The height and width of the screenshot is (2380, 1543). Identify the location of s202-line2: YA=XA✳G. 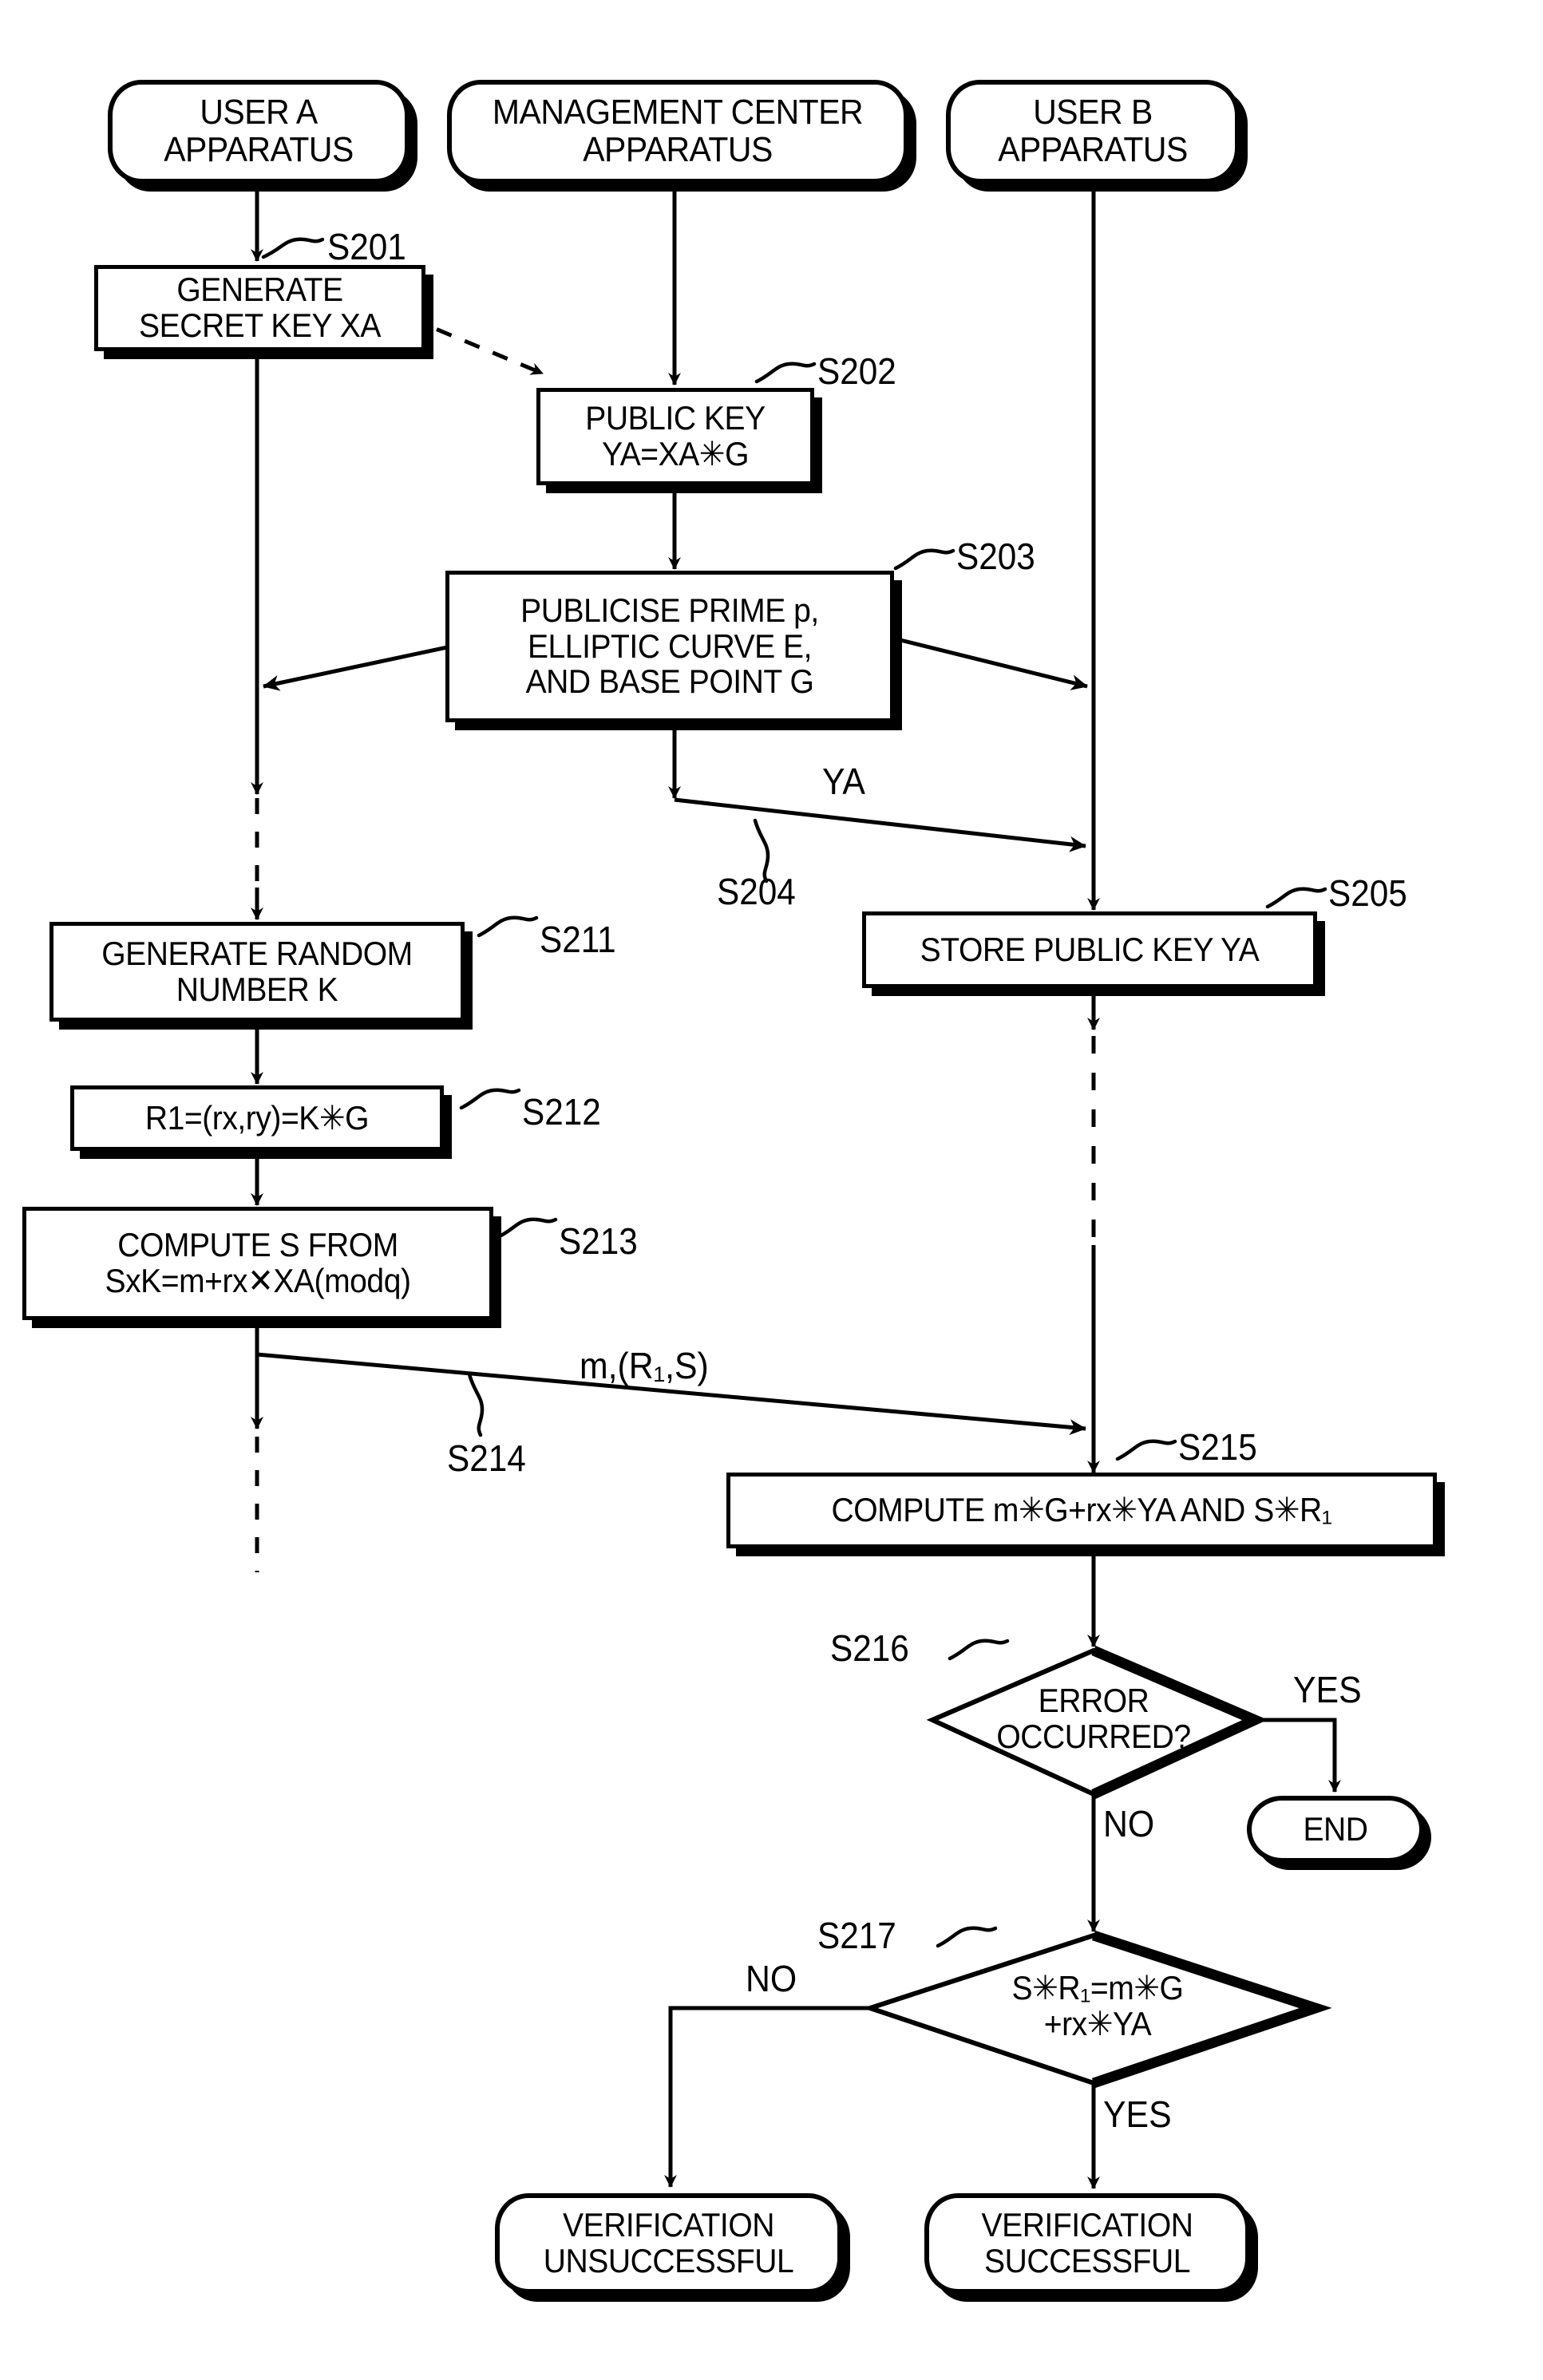
(676, 453).